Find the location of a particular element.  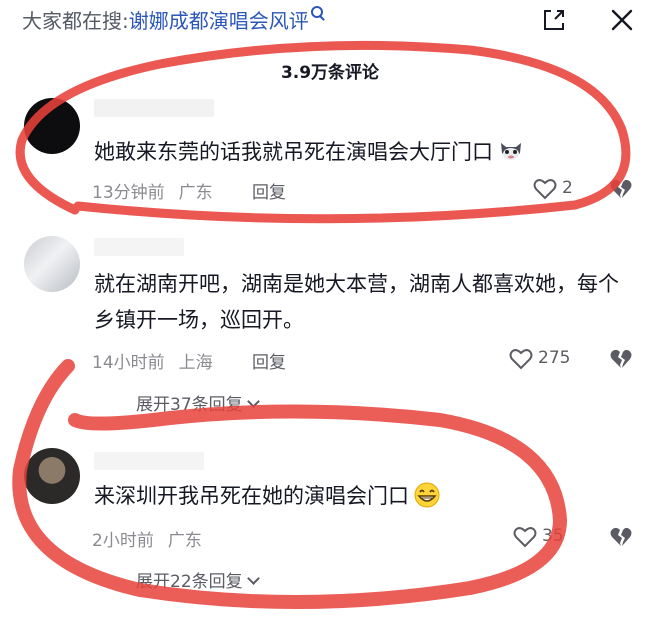

search-icon is located at coordinates (317, 13).